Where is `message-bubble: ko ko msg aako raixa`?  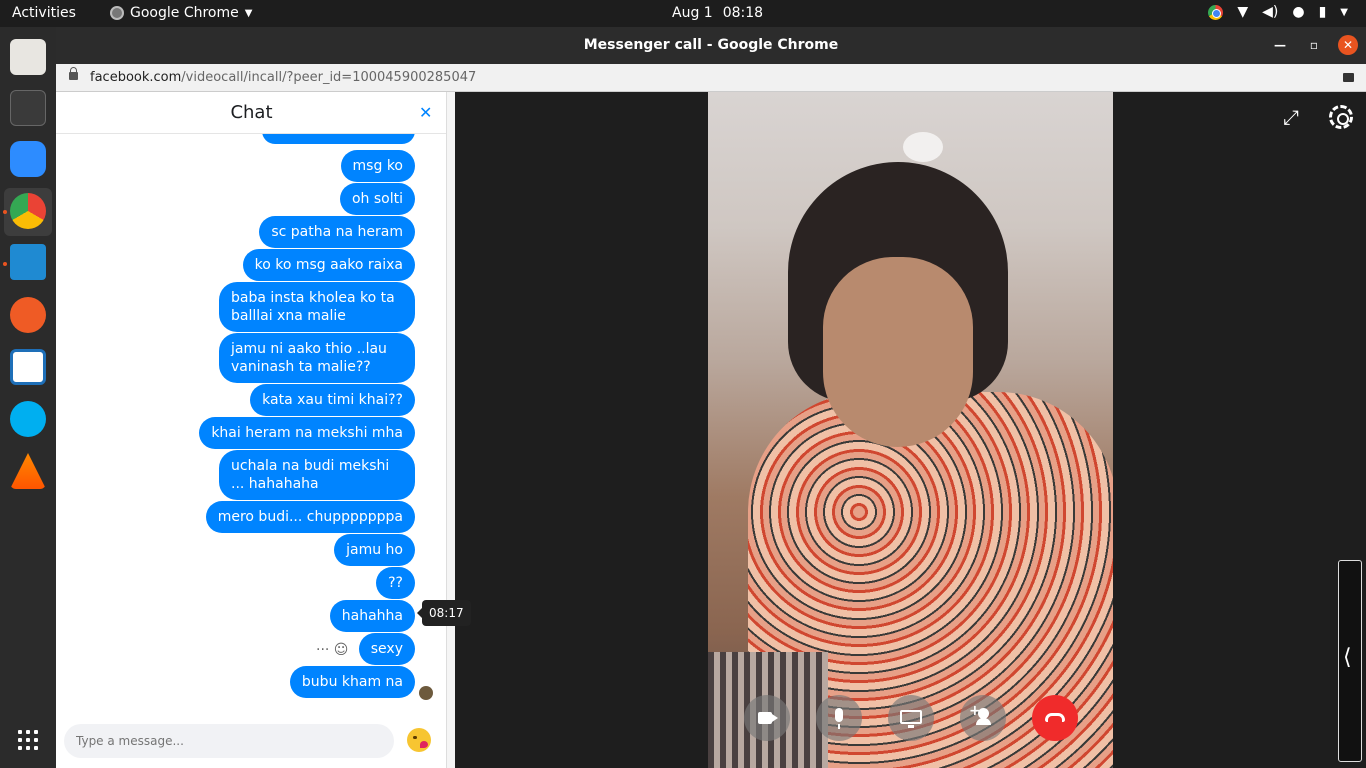 message-bubble: ko ko msg aako raixa is located at coordinates (328, 265).